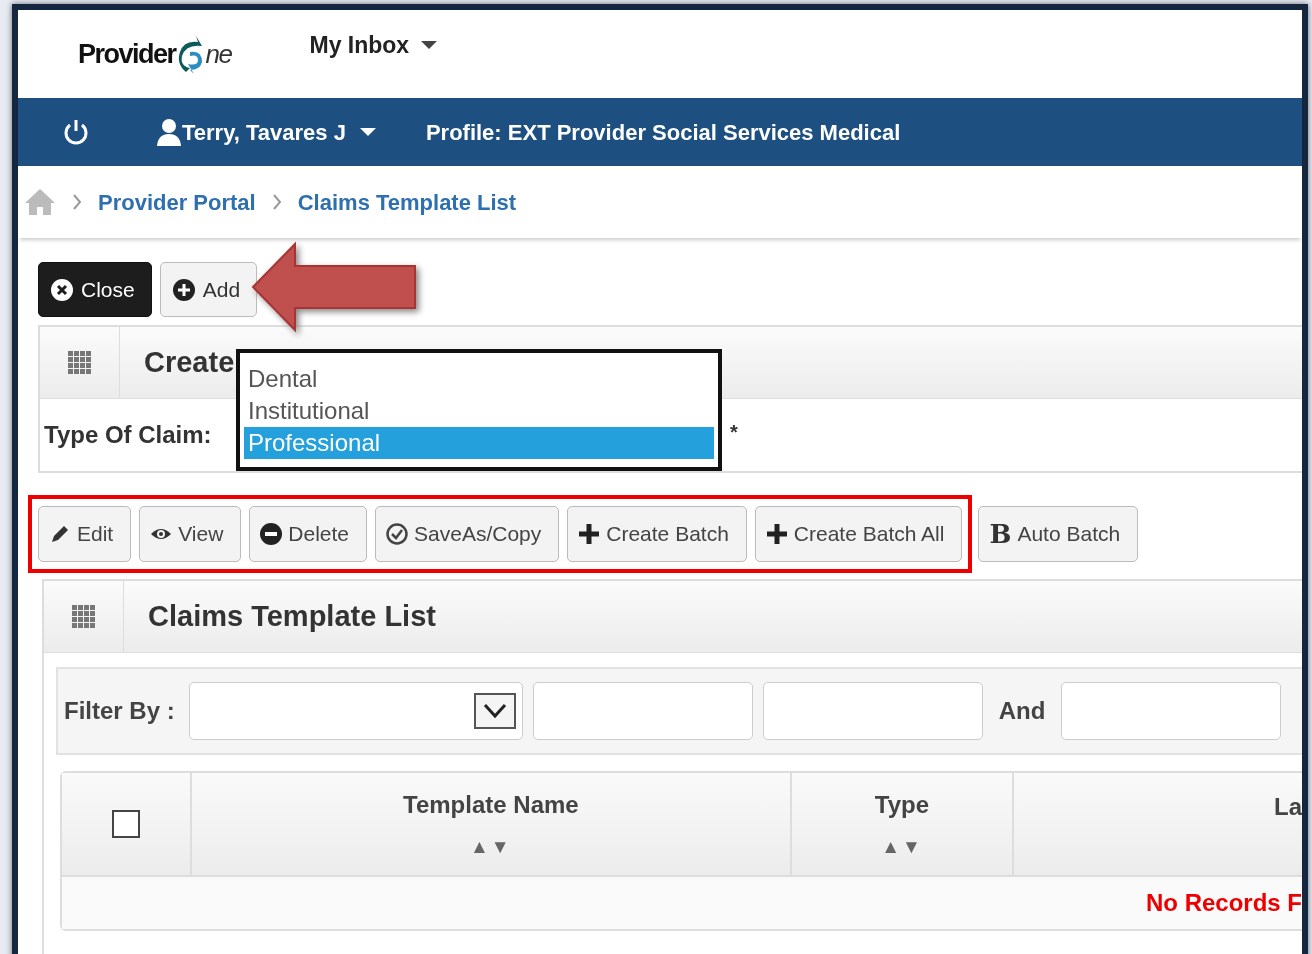 This screenshot has width=1312, height=954. I want to click on toolbar-button: Create Batch, so click(657, 534).